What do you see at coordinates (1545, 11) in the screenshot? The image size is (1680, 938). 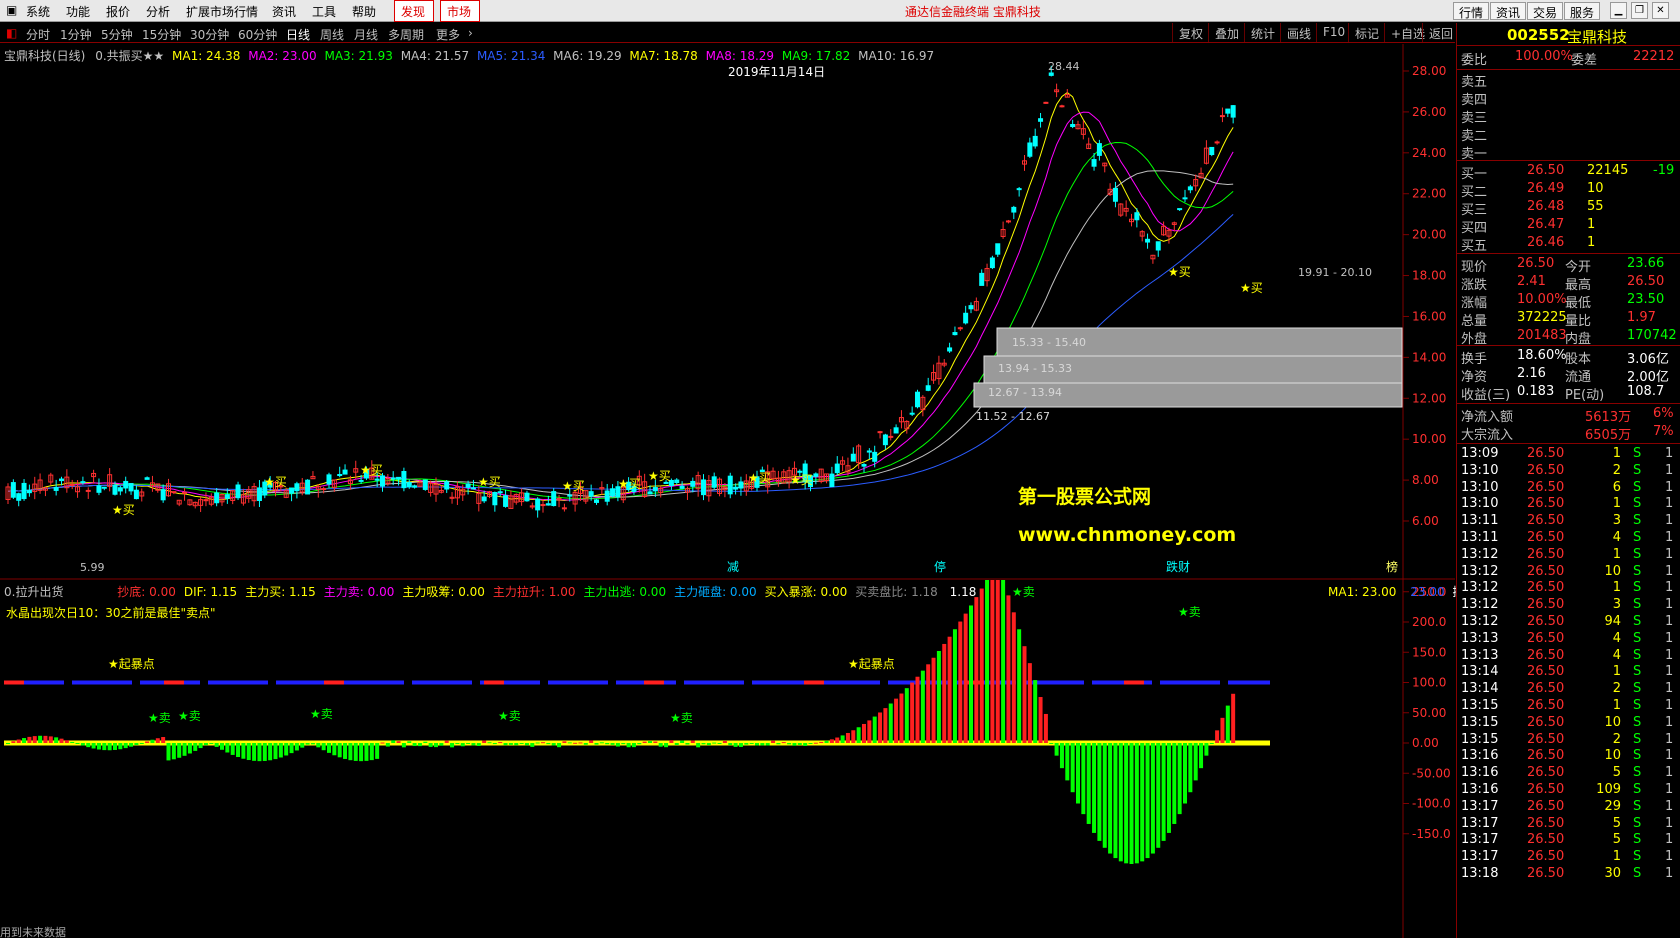 I see `trade-button: 交易` at bounding box center [1545, 11].